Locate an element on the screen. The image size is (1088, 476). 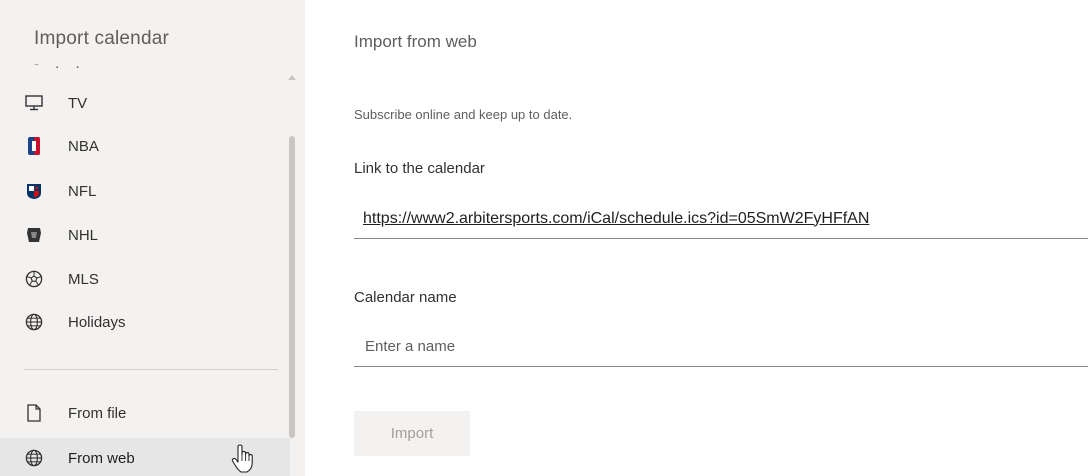
calendar-link-input is located at coordinates (721, 219).